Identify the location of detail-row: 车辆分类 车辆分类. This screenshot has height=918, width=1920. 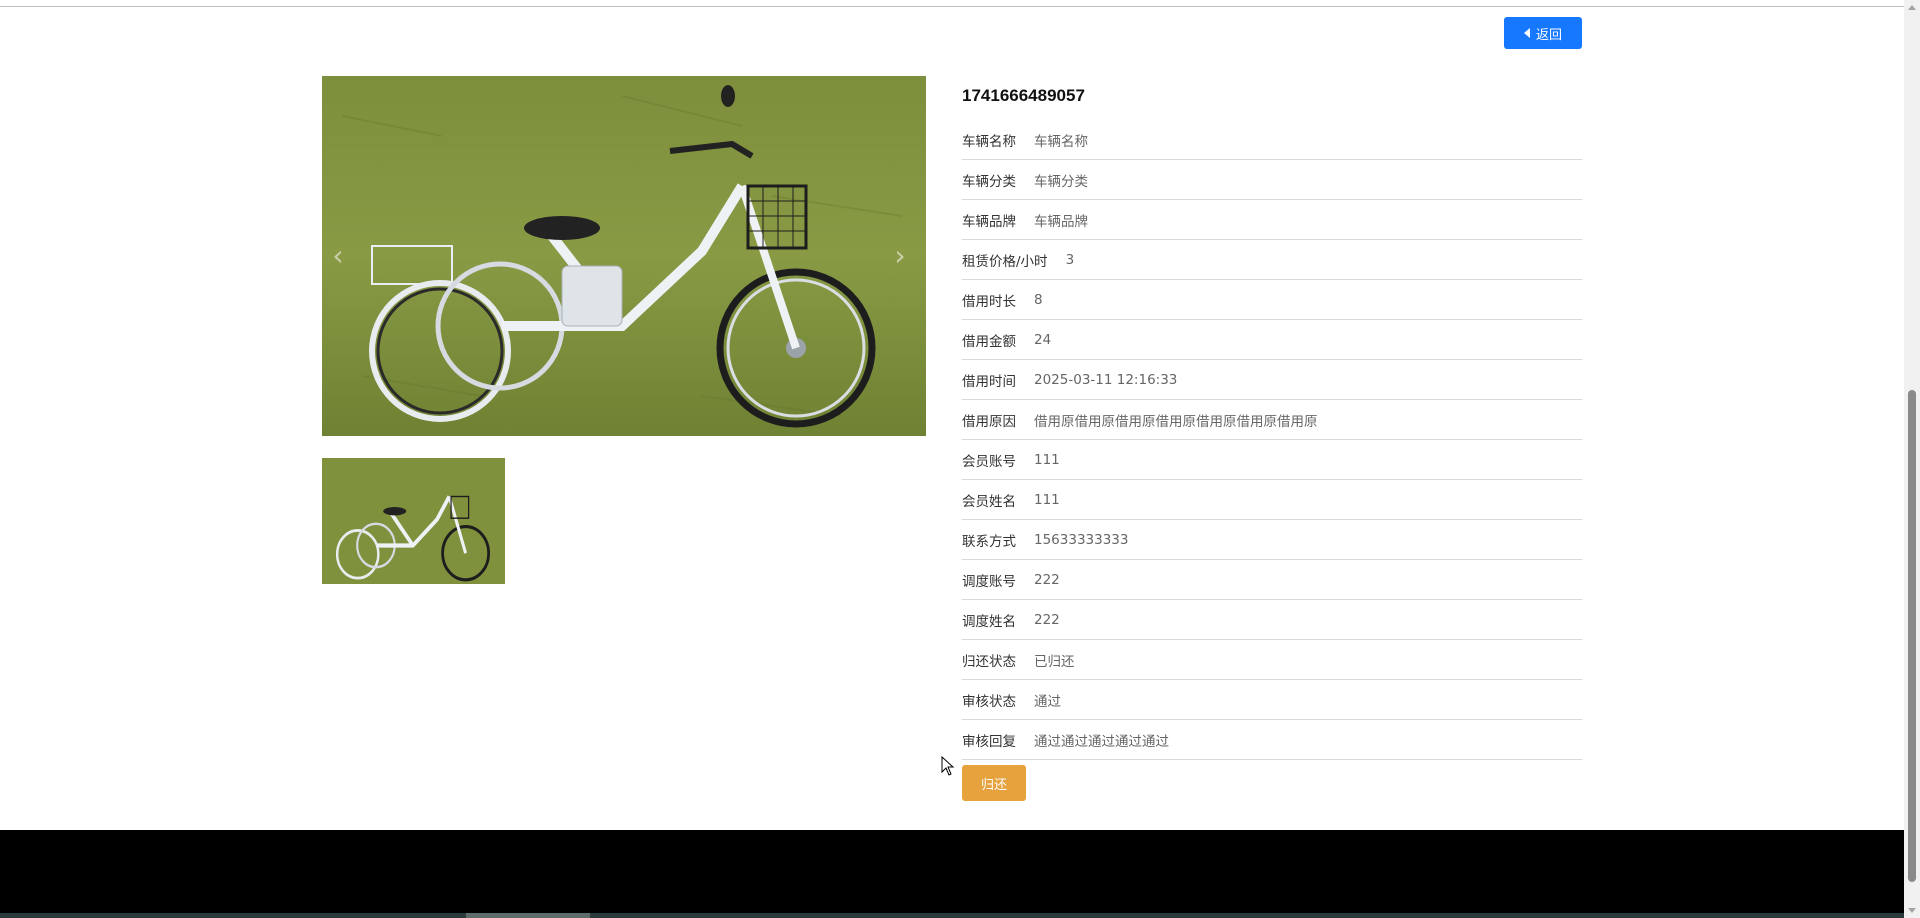
(1272, 180).